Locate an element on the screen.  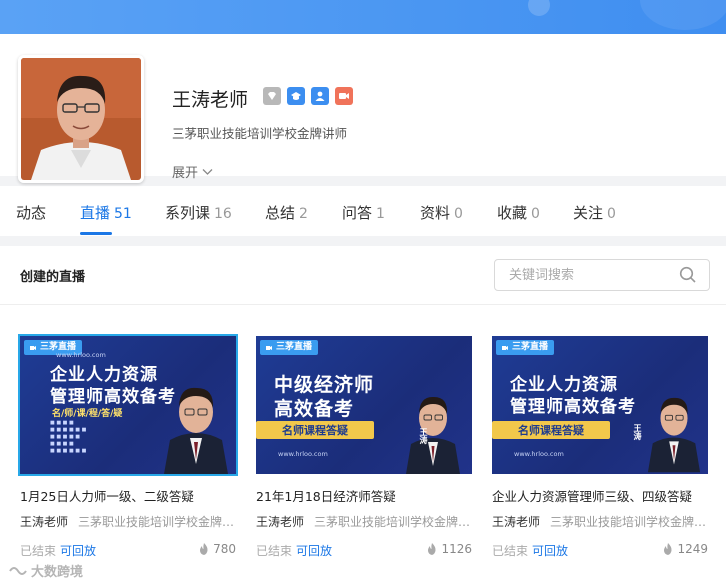
tab-favorites: 收藏 0 is located at coordinates (518, 212).